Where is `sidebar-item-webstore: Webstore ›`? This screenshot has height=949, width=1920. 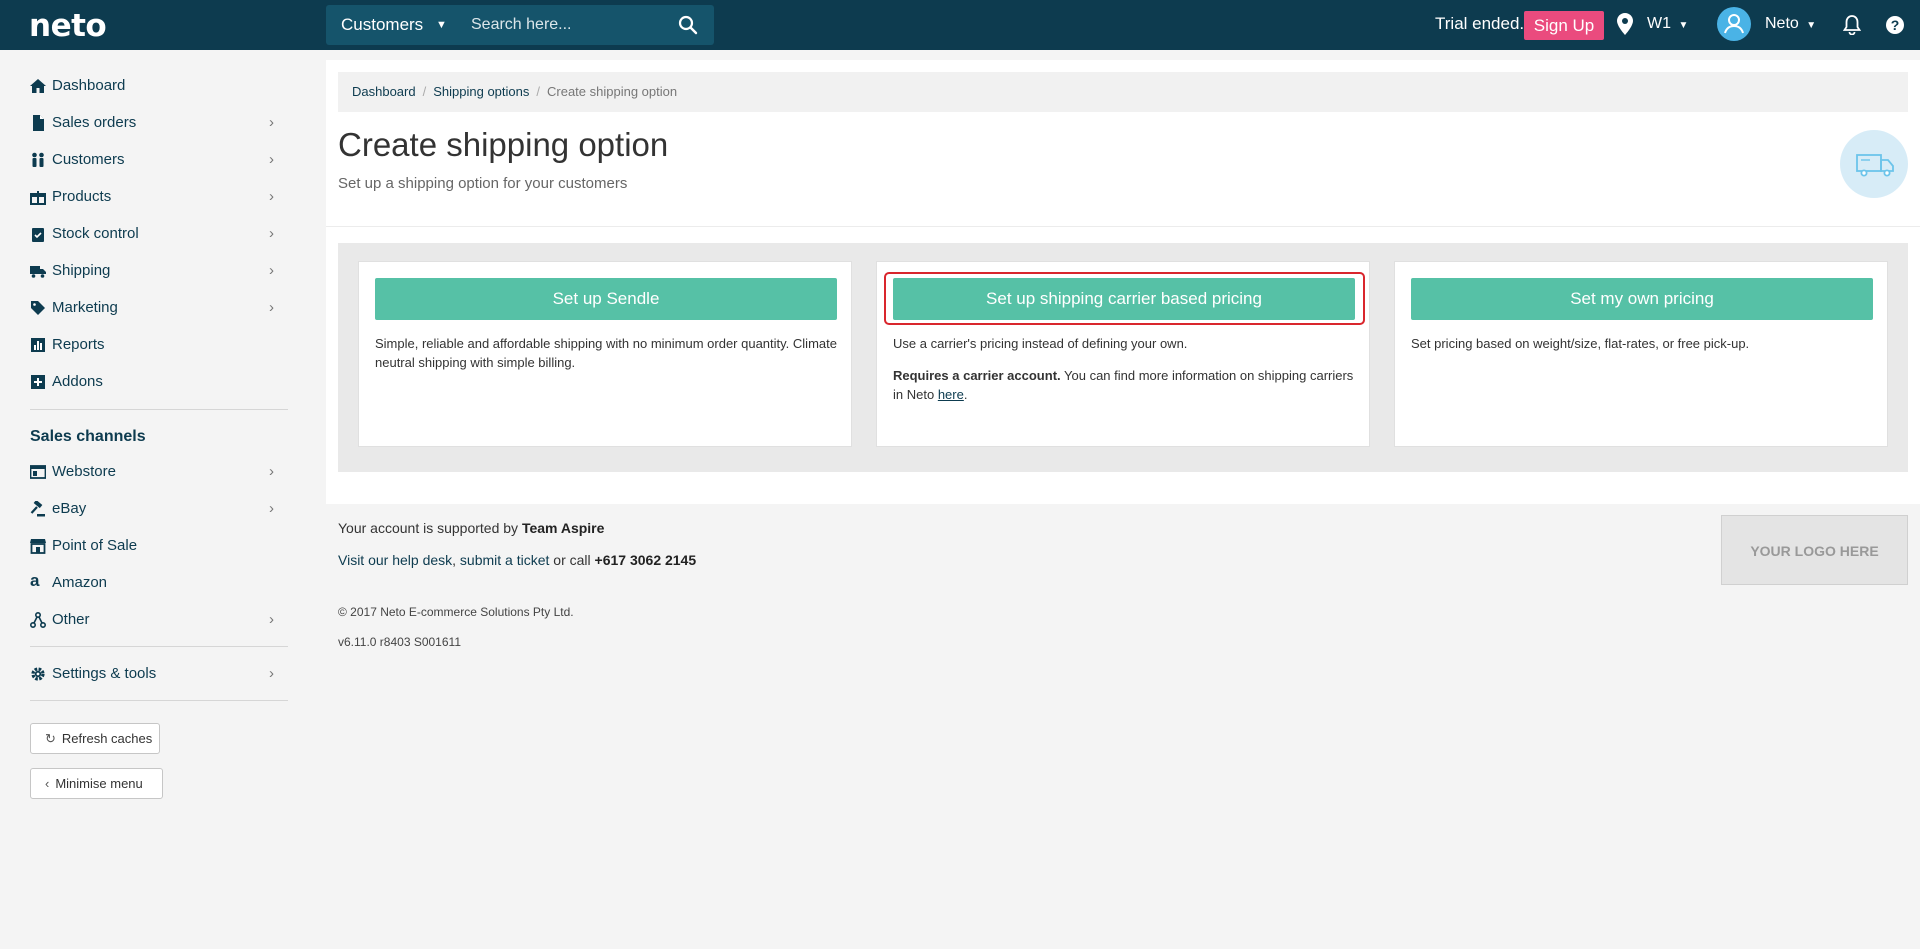
sidebar-item-webstore: Webstore › is located at coordinates (159, 472).